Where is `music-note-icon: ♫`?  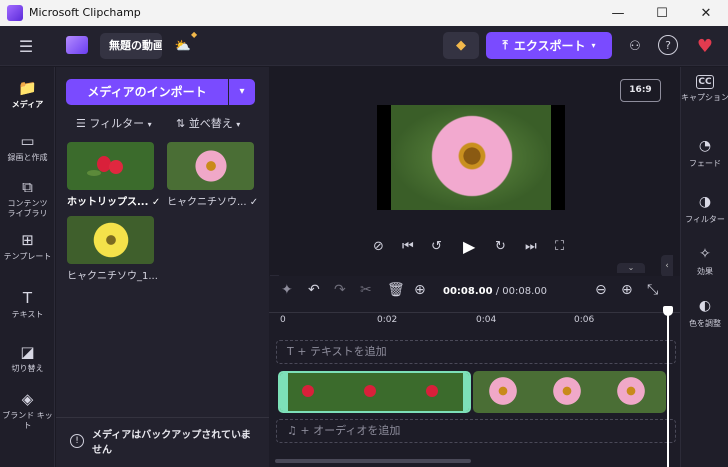 music-note-icon: ♫ is located at coordinates (292, 430).